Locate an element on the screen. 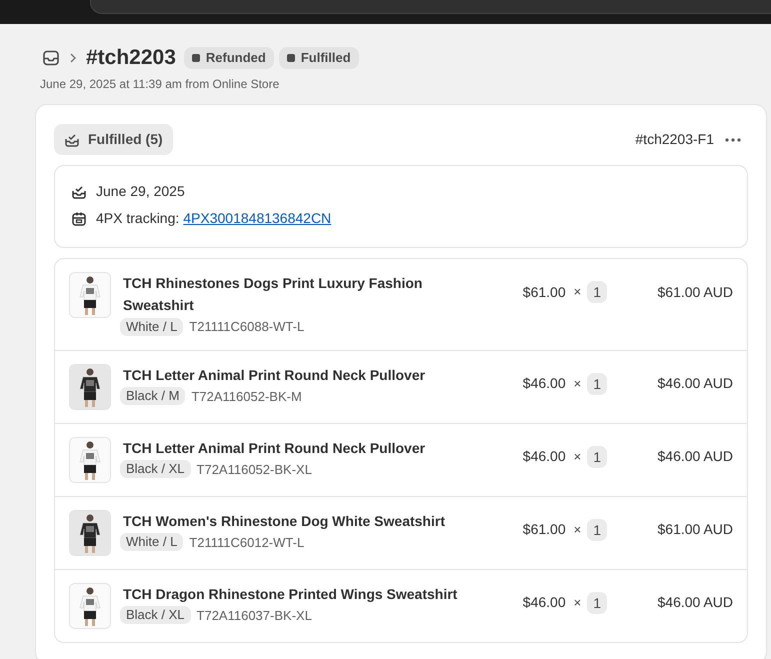 This screenshot has width=771, height=659. page-title: #tch2203 is located at coordinates (131, 58).